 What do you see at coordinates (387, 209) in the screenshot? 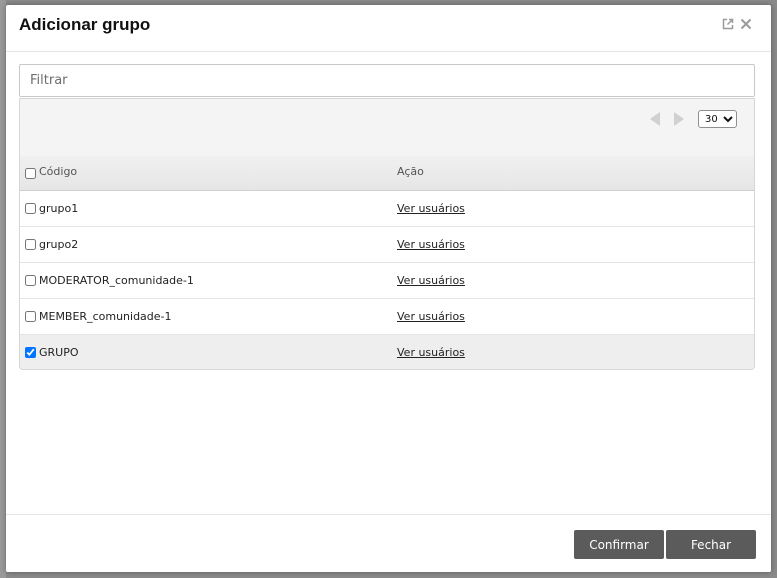
I see `table-row: grupo1 Ver usuários` at bounding box center [387, 209].